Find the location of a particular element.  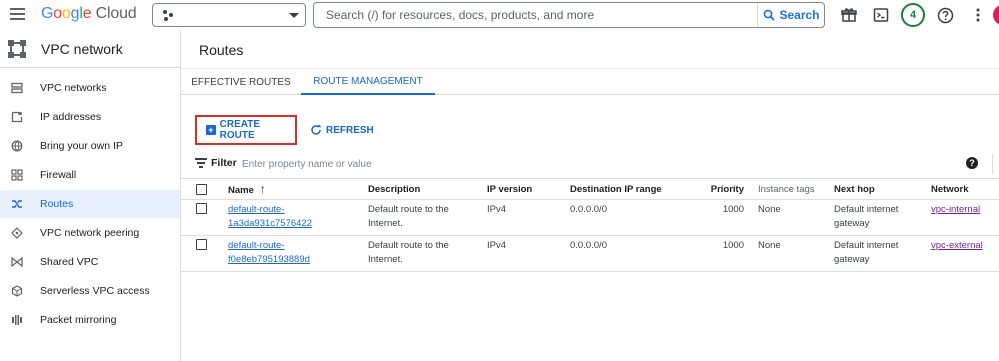

route-name-cell: default-route-f0e8eb795193889d is located at coordinates (298, 253).